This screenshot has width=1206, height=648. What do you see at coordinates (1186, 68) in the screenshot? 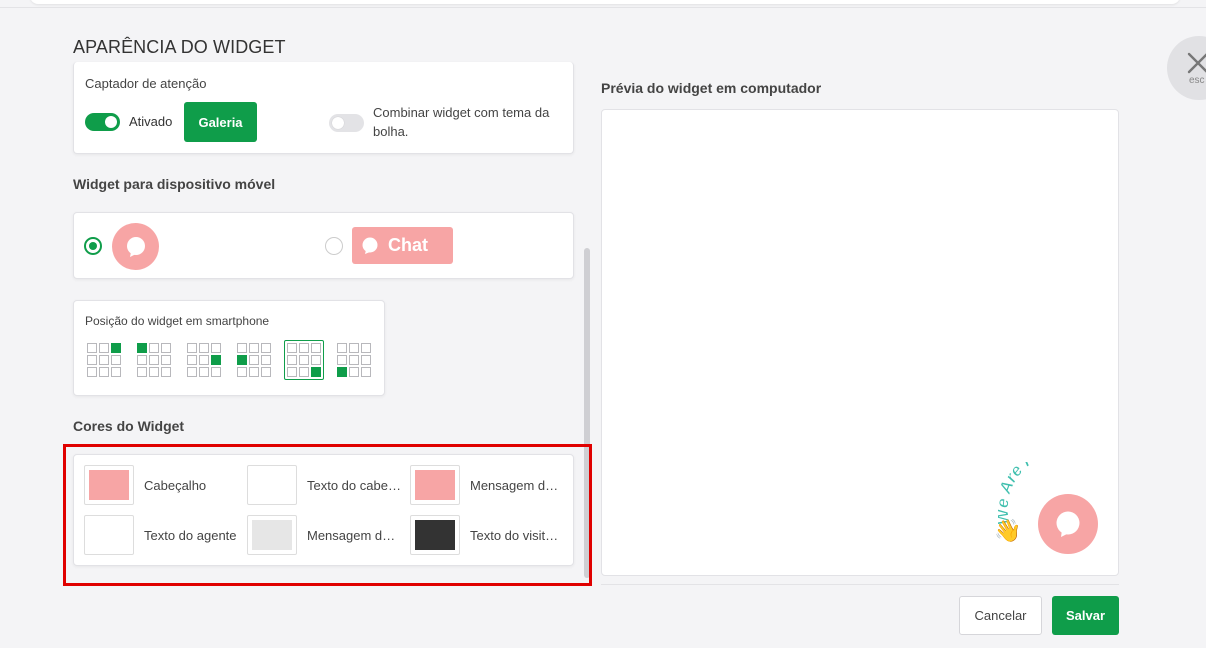
I see `close-button: esc` at bounding box center [1186, 68].